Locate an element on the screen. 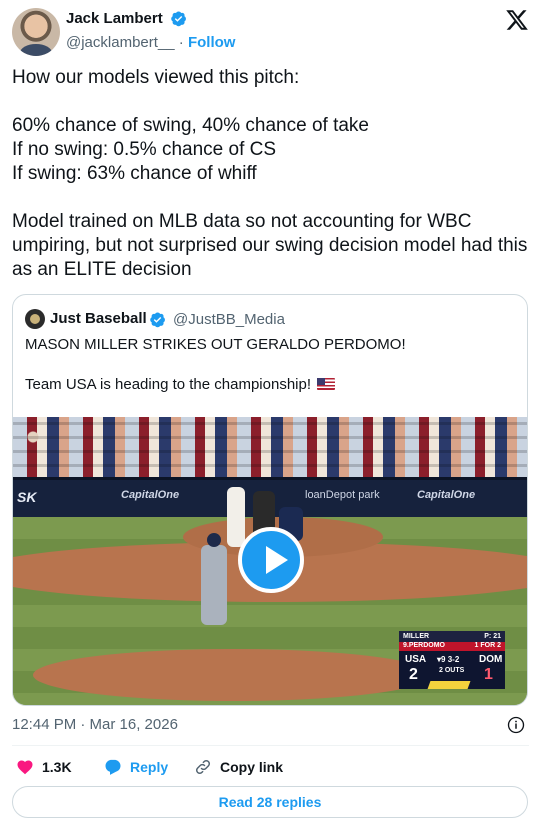 The image size is (541, 830). batter-name: 9.PERDOMO is located at coordinates (424, 645).